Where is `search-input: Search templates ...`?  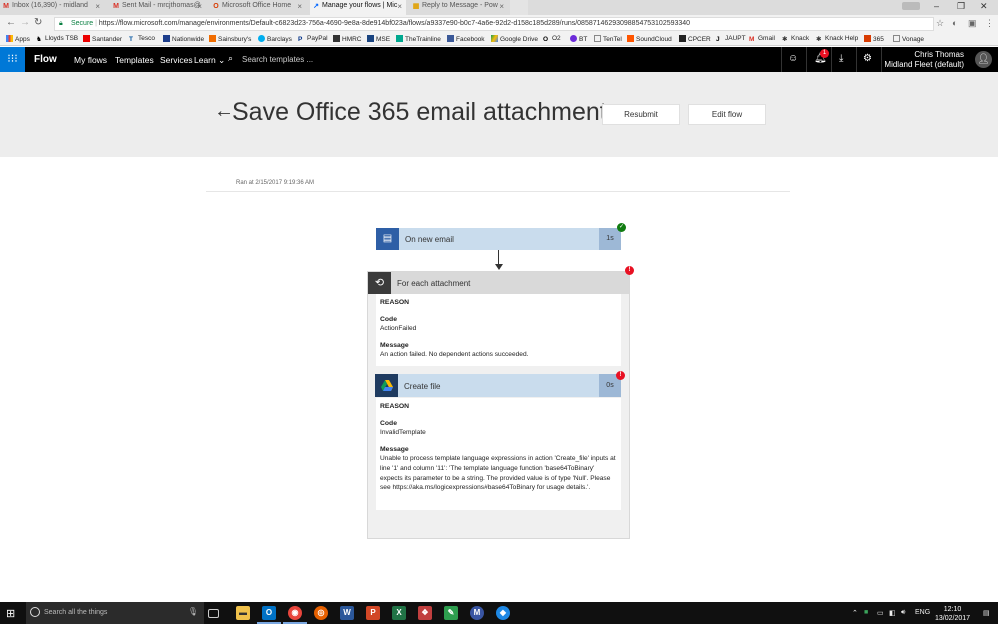
search-input: Search templates ... is located at coordinates (277, 59).